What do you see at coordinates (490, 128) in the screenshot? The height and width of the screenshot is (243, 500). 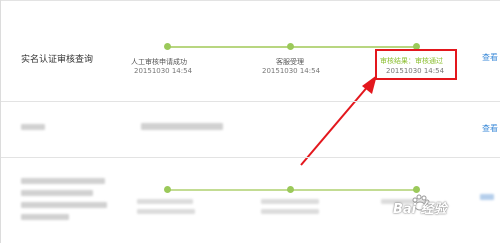 I see `view-link-row2: 查看` at bounding box center [490, 128].